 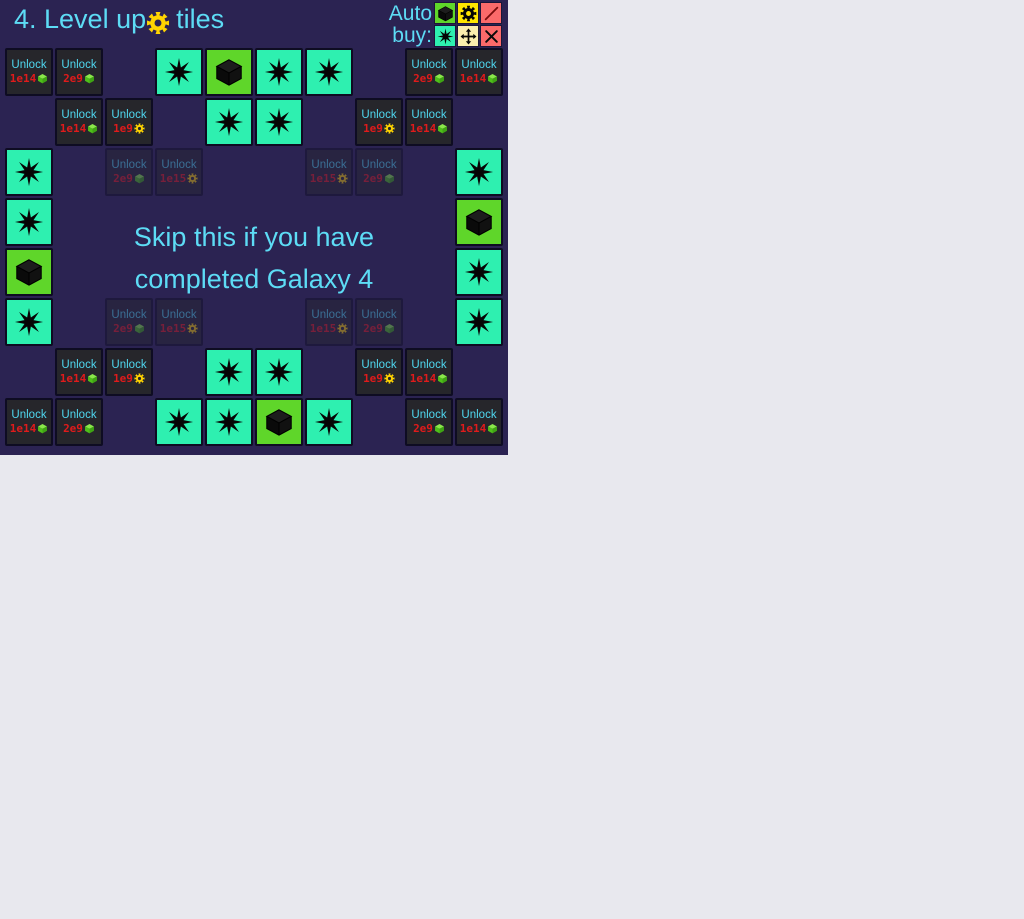 I want to click on slash-icon, so click(x=491, y=13).